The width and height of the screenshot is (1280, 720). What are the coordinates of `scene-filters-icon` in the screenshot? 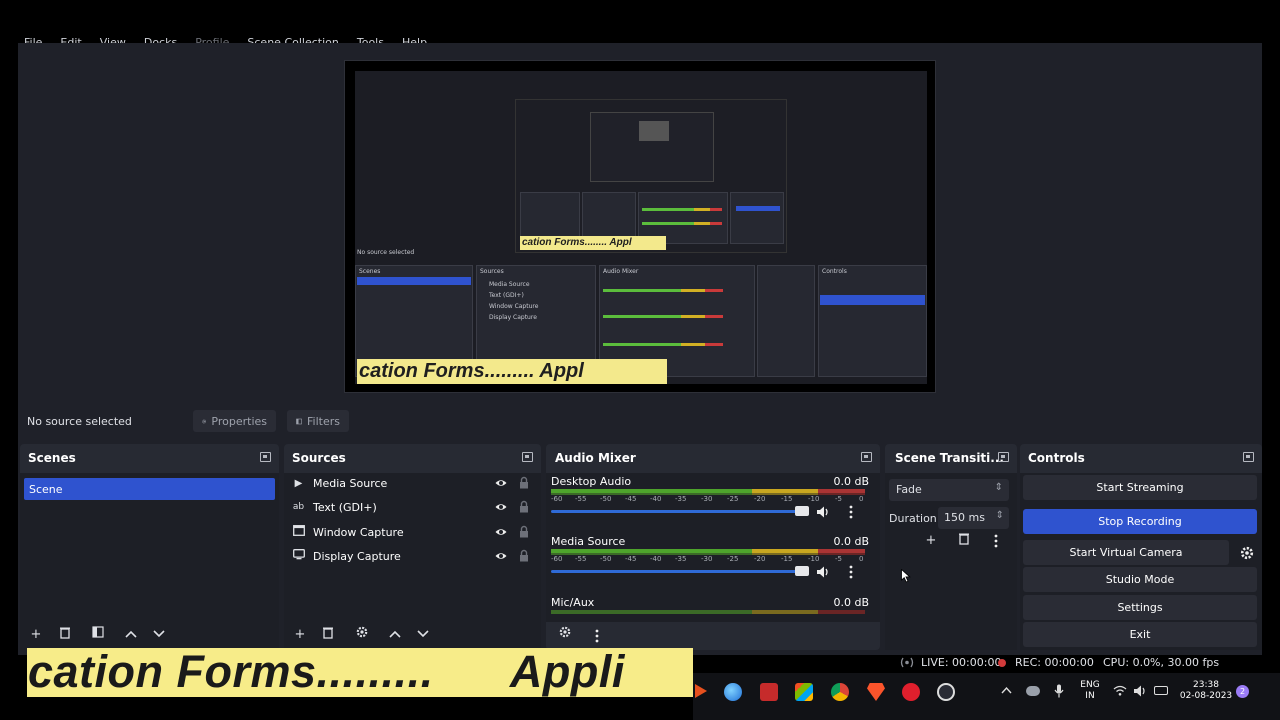 It's located at (98, 635).